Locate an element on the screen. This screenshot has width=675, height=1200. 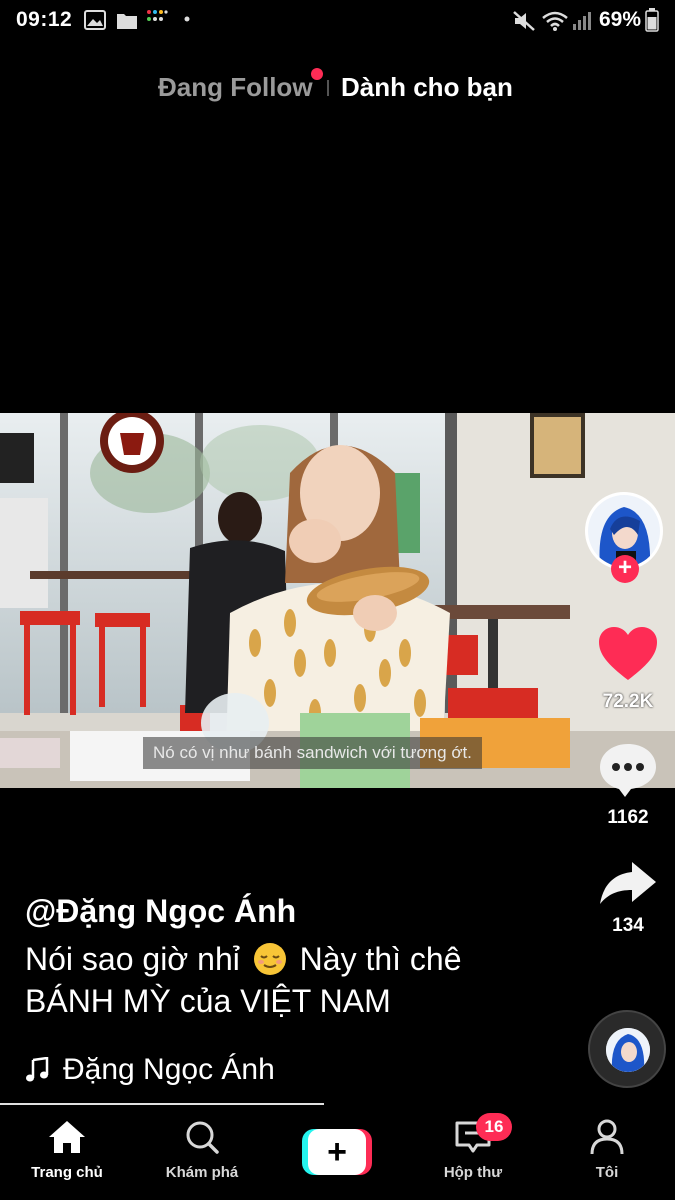
feed-tabs: Đang Follow Dành cho bạn is located at coordinates (337, 88).